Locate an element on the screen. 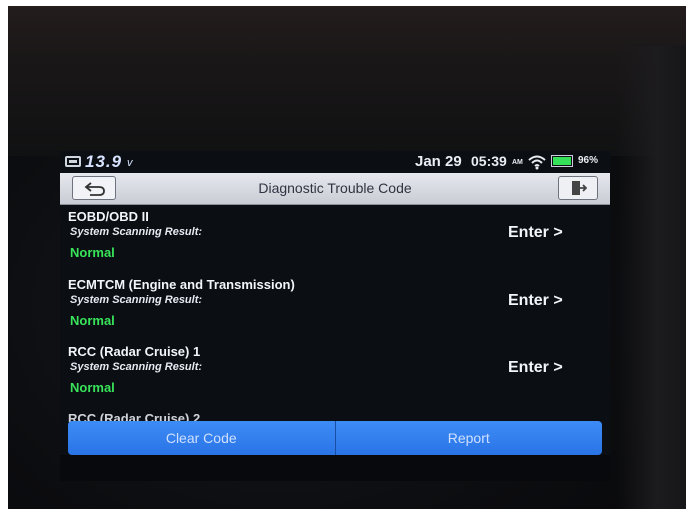 This screenshot has height=514, width=686. page-title: Diagnostic Trouble Code is located at coordinates (335, 188).